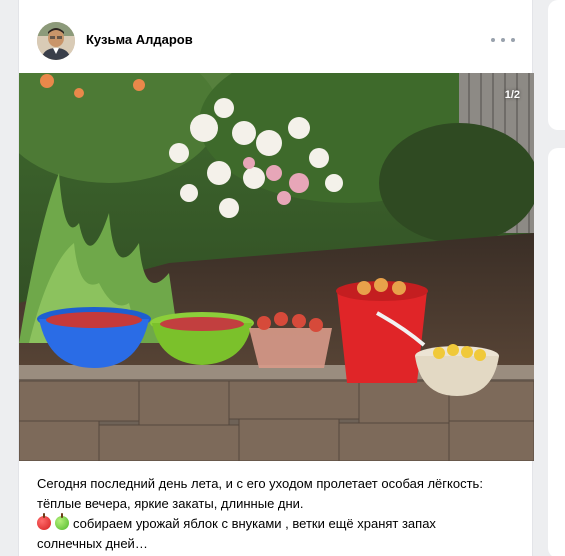 This screenshot has height=556, width=565. I want to click on post-header: Кузьма Алдаров, so click(276, 36).